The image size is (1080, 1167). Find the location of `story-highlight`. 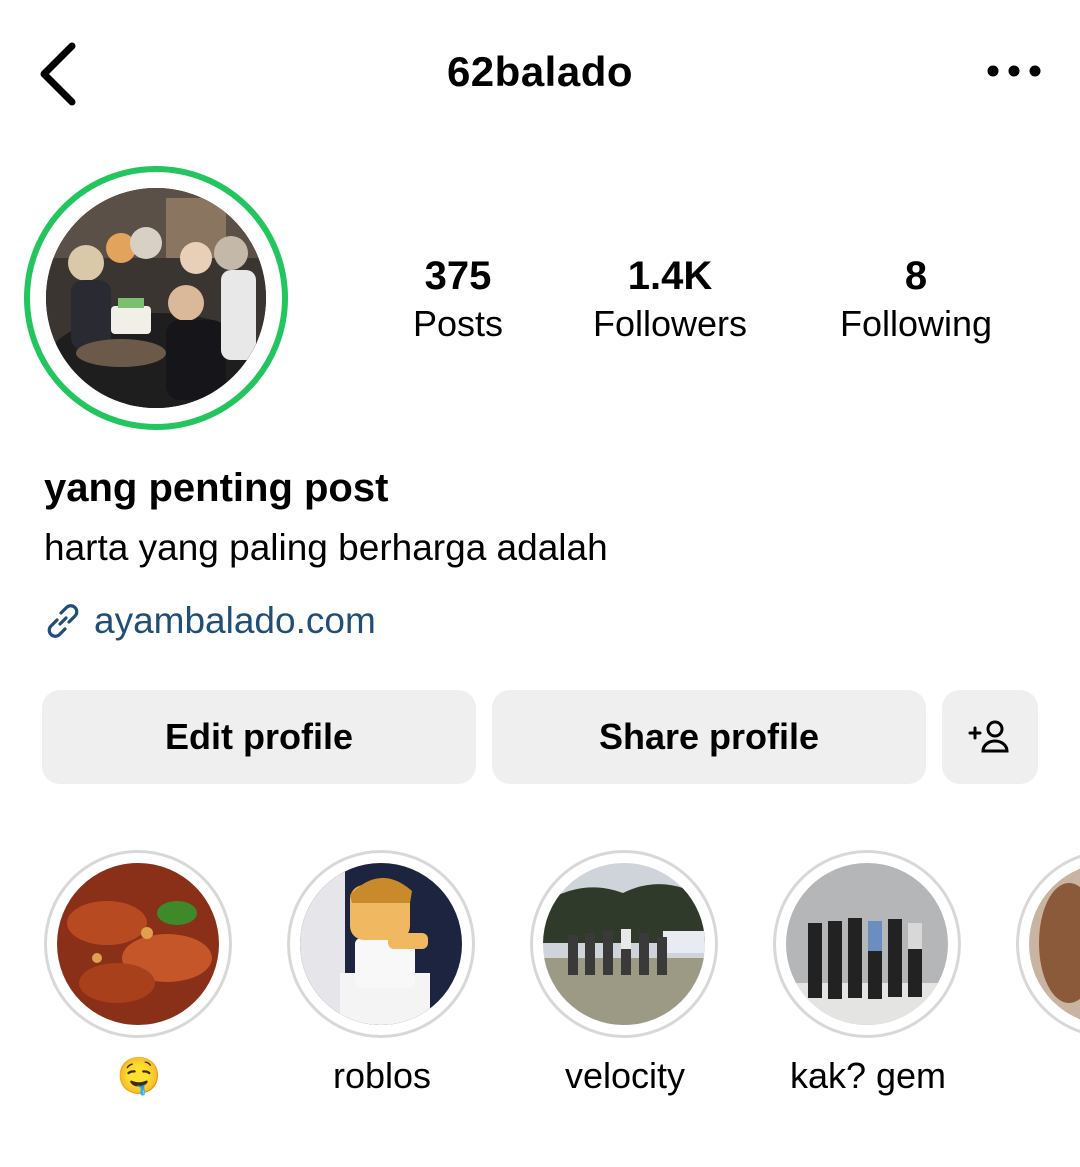

story-highlight is located at coordinates (1048, 944).